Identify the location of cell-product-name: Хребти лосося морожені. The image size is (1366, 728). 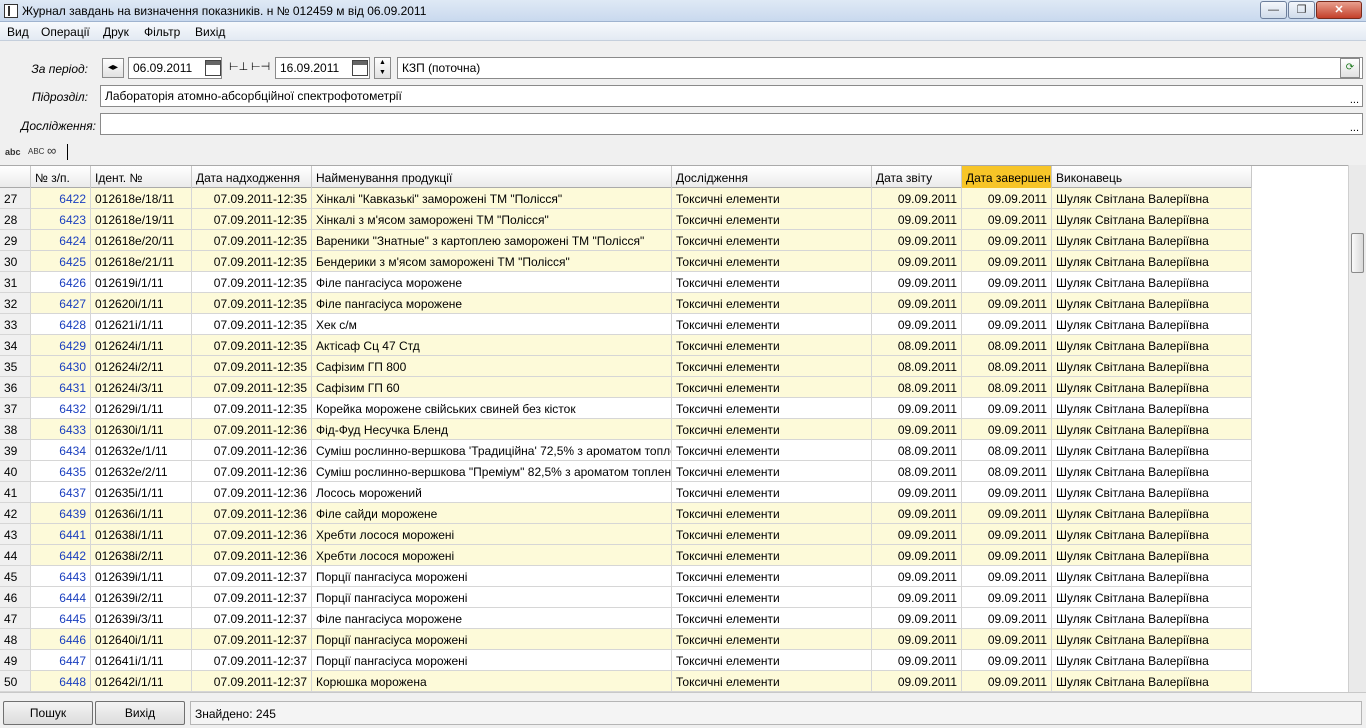
(492, 555).